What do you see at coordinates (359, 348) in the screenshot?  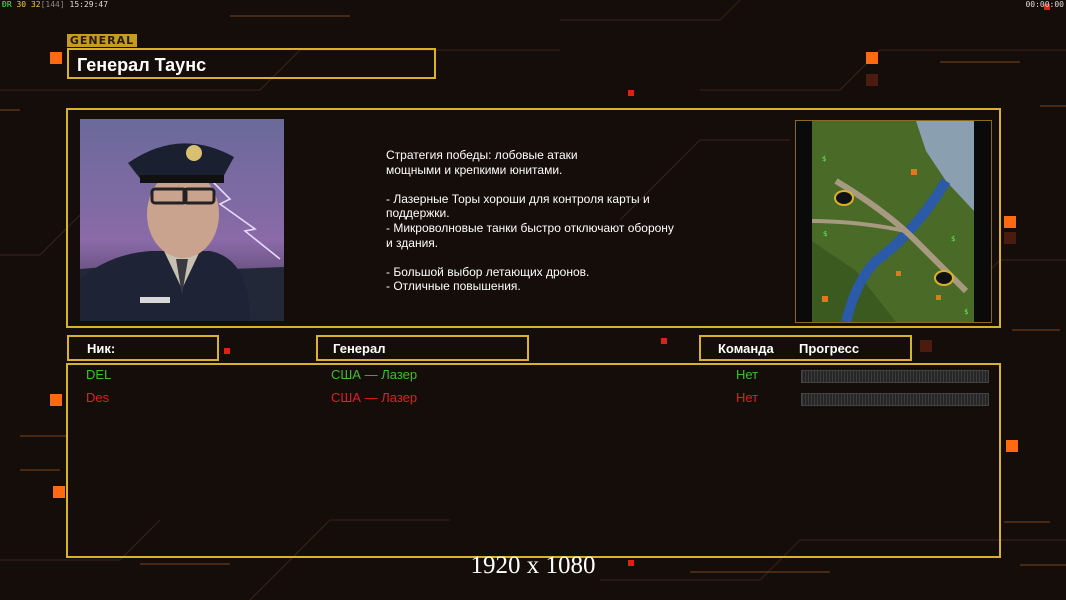 I see `general-header-label: Генерал` at bounding box center [359, 348].